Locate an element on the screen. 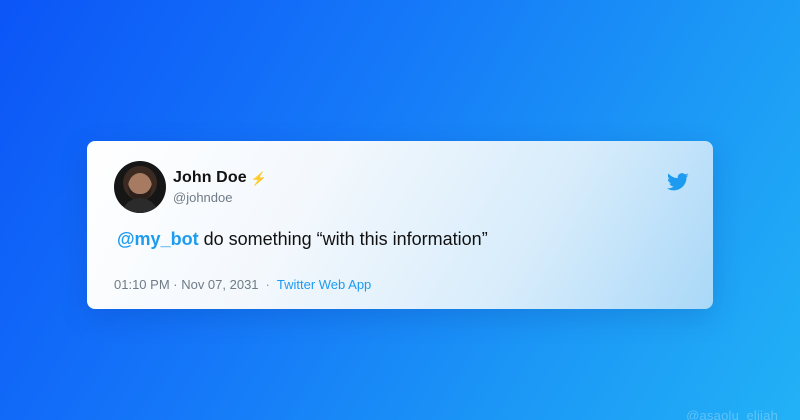  lightning-icon: ⚡ is located at coordinates (258, 178).